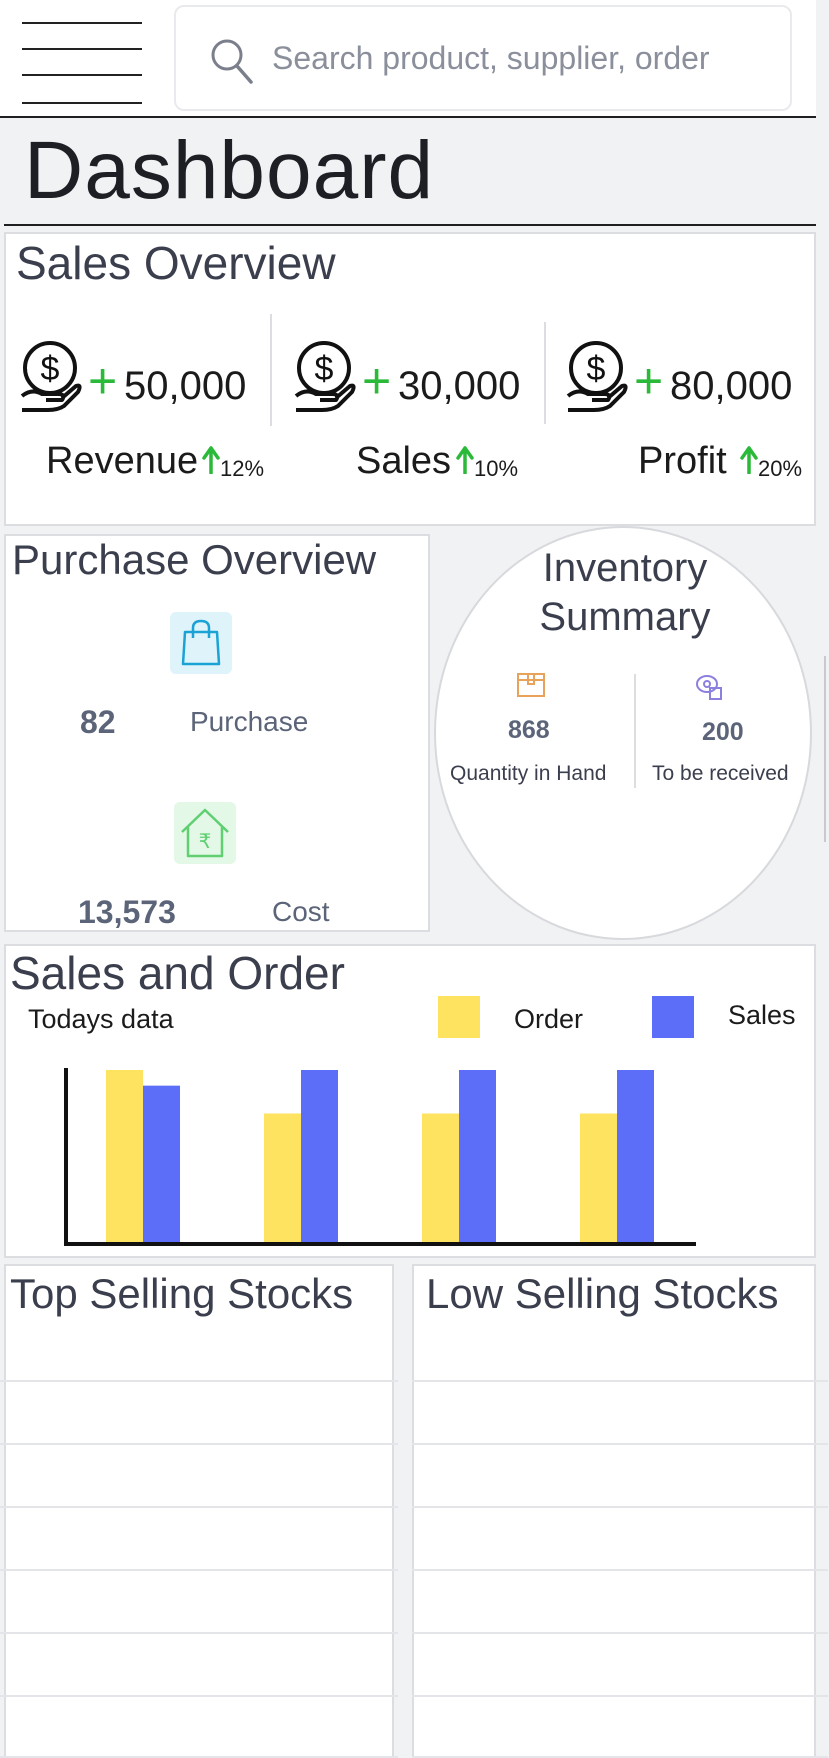 The image size is (829, 1758). I want to click on purchase-label: Purchase, so click(249, 721).